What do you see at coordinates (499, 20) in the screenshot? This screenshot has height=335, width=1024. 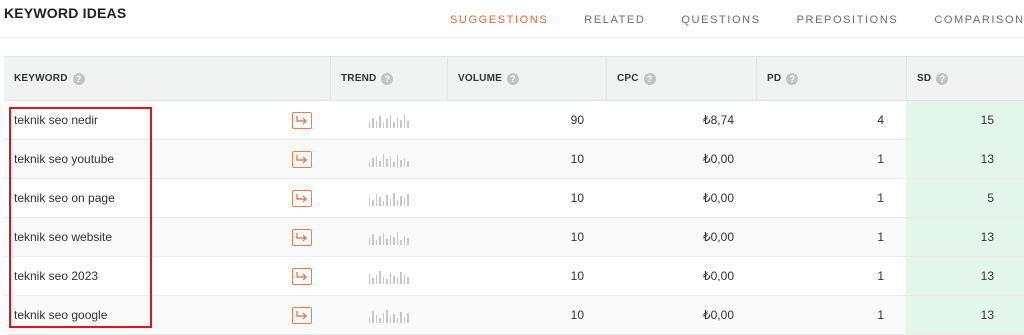 I see `tab-suggestions: SUGGESTIONS` at bounding box center [499, 20].